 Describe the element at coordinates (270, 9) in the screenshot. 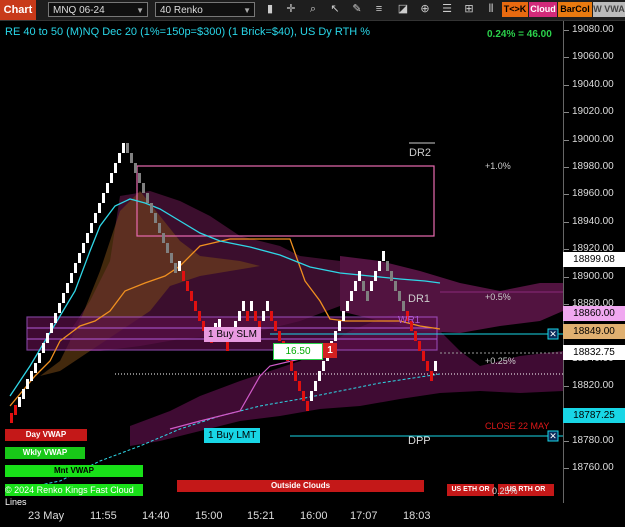

I see `bar-chart-icon: ▮` at that location.